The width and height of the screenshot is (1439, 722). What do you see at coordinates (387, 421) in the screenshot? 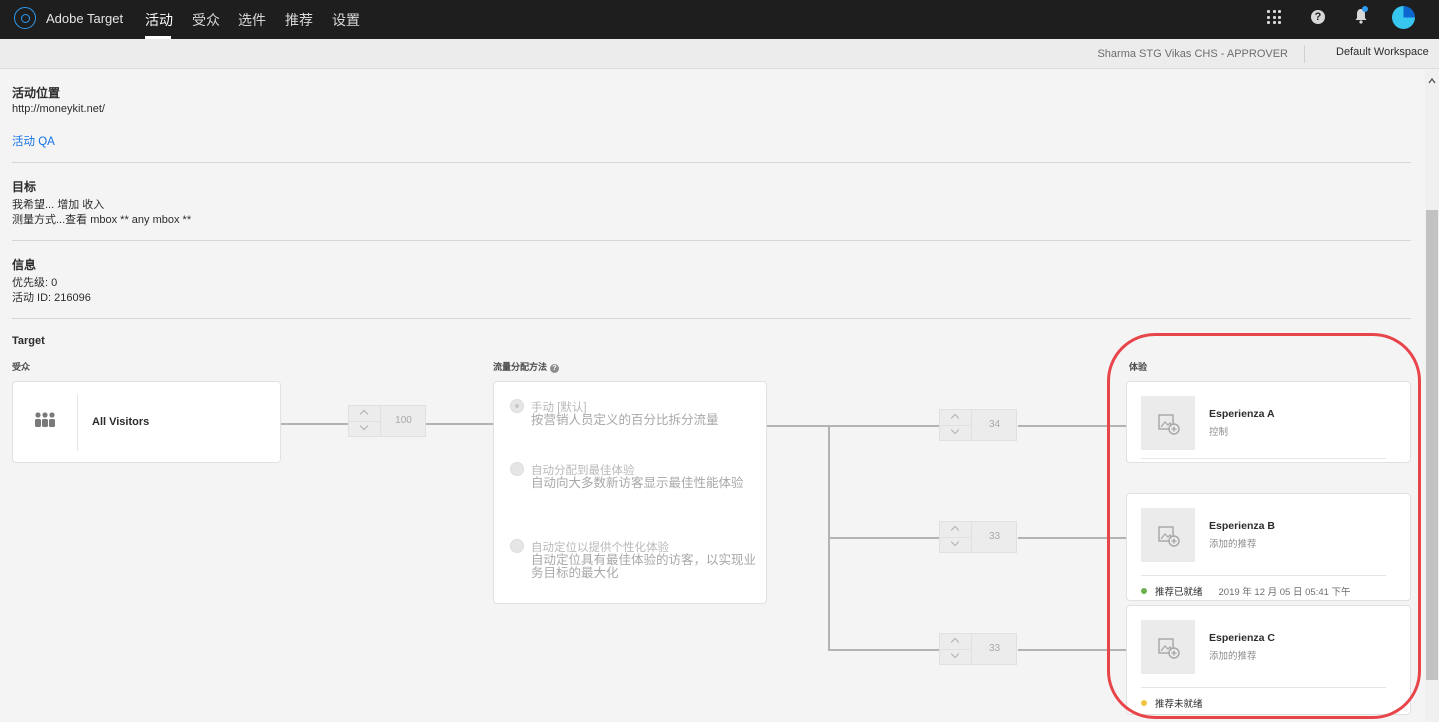
I see `audience-allocation-stepper: 100` at bounding box center [387, 421].